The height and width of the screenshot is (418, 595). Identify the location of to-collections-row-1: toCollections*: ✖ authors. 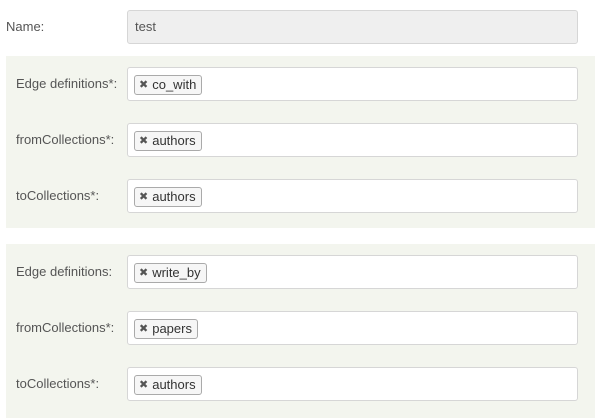
(297, 196).